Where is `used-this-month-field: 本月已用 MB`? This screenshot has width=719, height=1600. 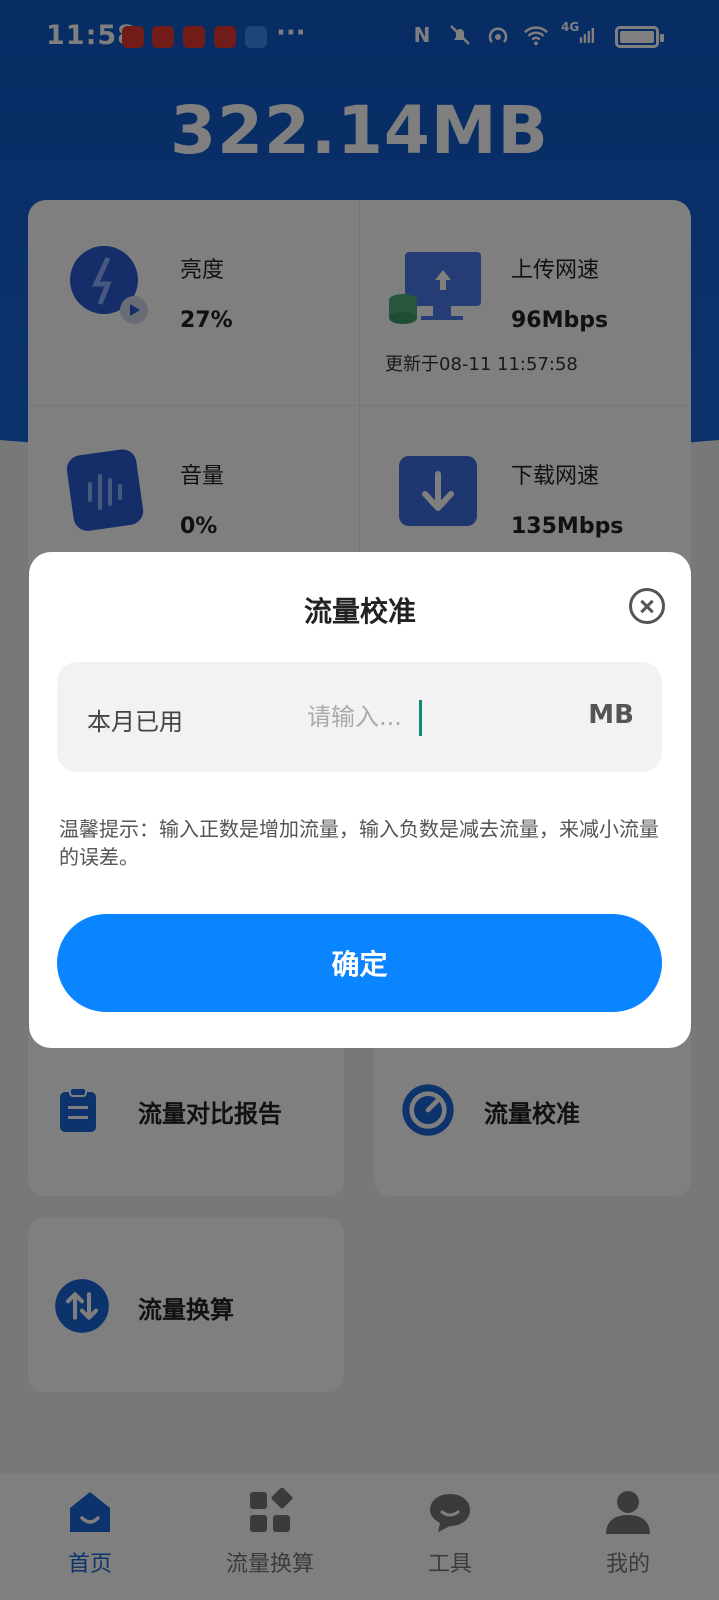 used-this-month-field: 本月已用 MB is located at coordinates (359, 717).